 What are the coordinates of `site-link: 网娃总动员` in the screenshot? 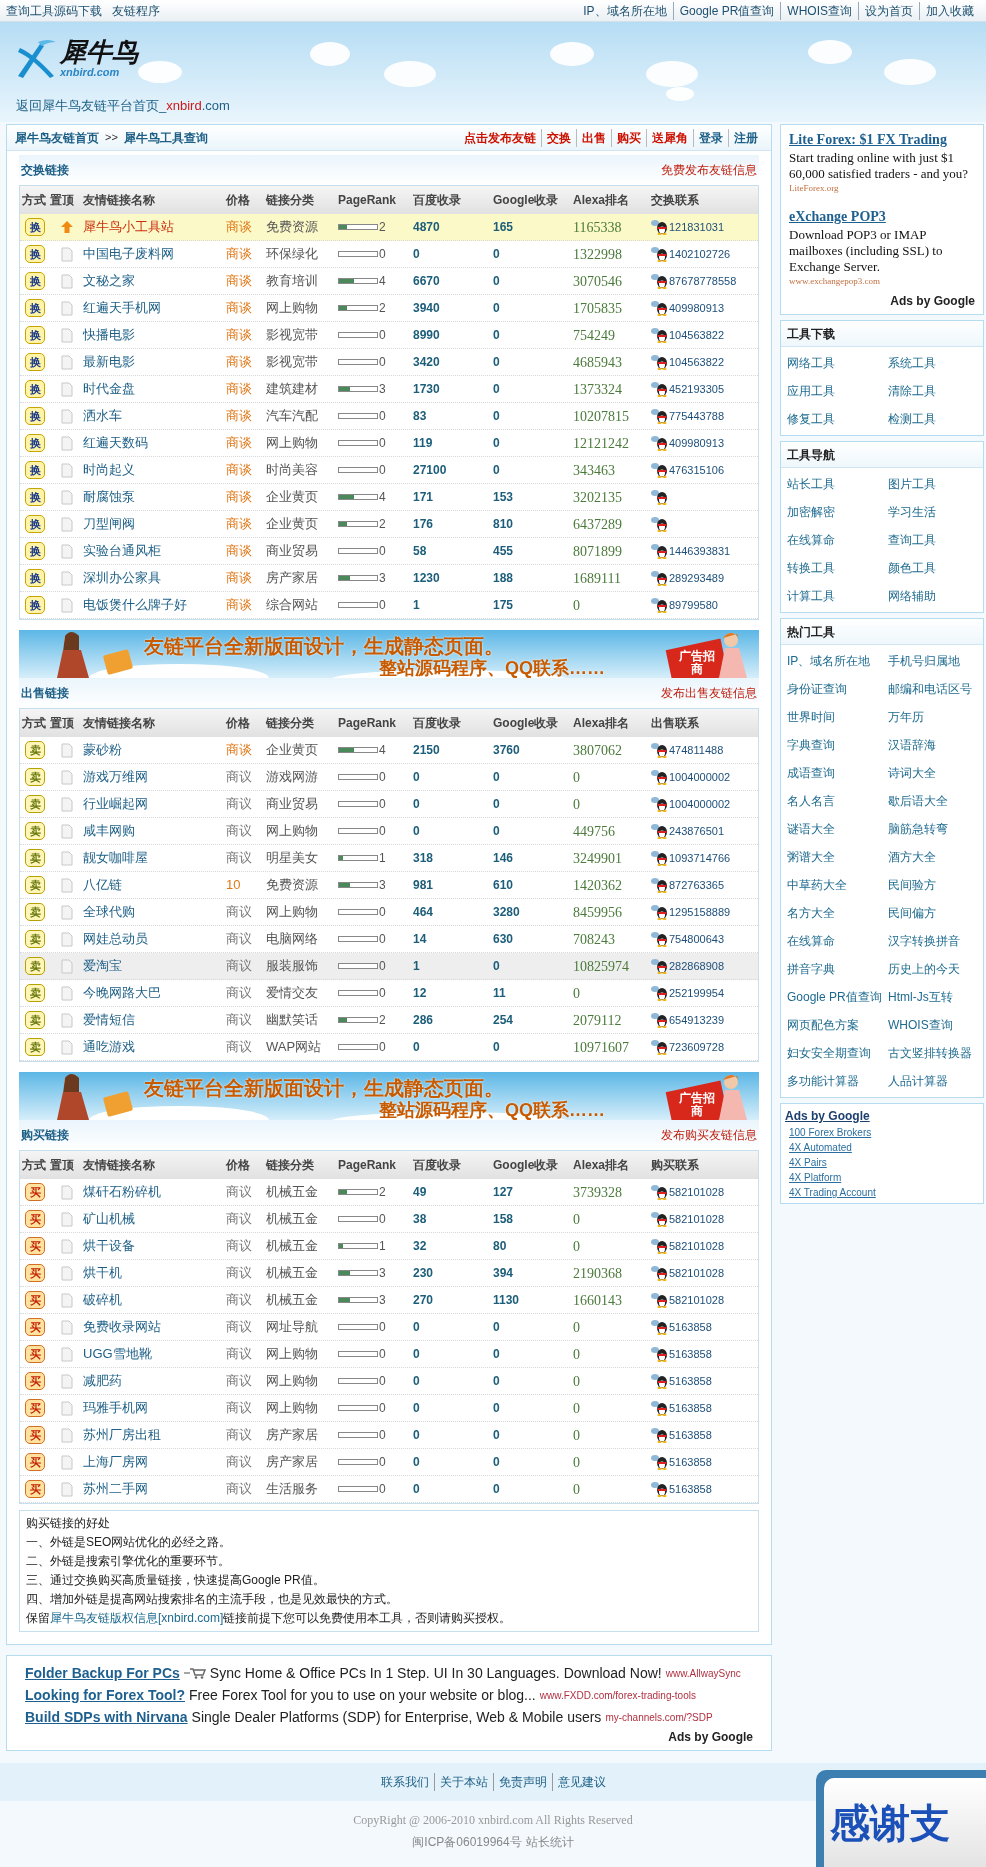 It's located at (154, 939).